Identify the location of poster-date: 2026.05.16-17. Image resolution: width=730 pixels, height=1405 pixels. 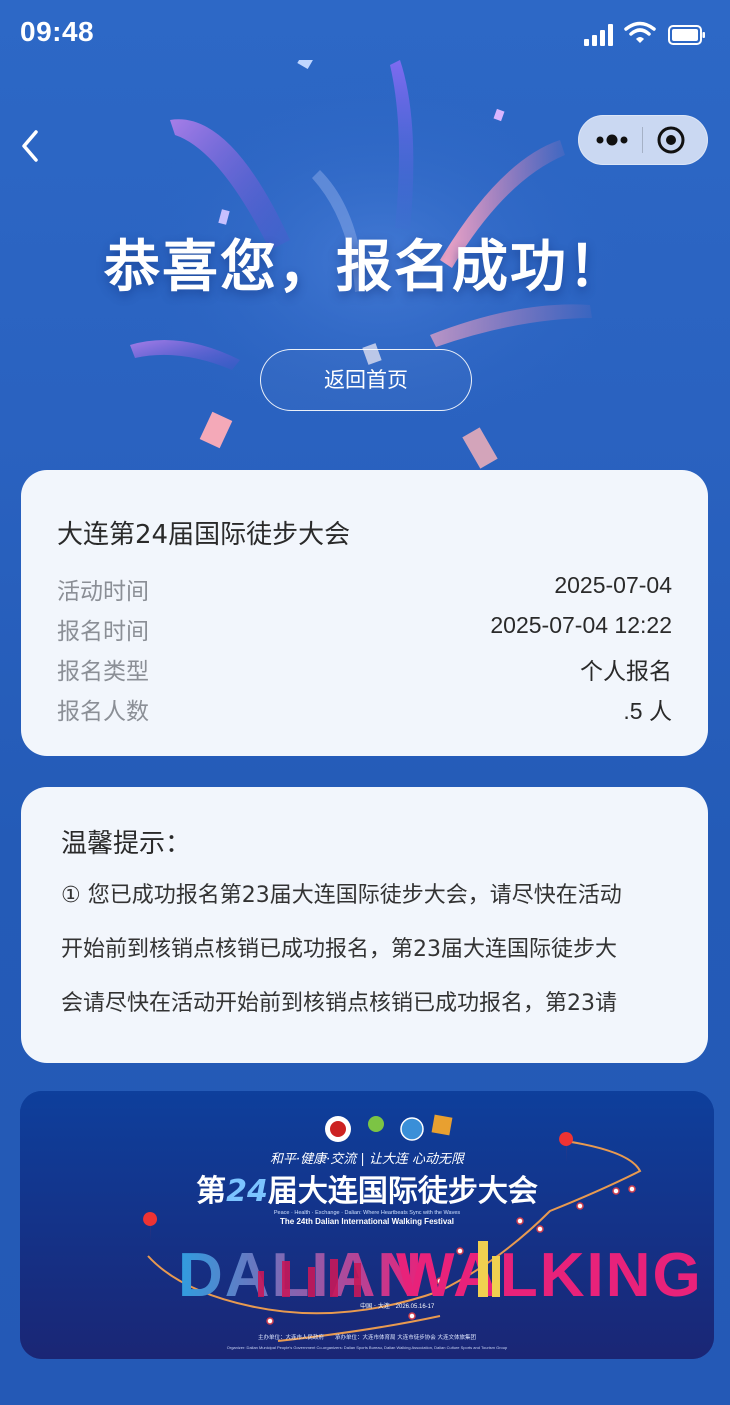
(415, 1307).